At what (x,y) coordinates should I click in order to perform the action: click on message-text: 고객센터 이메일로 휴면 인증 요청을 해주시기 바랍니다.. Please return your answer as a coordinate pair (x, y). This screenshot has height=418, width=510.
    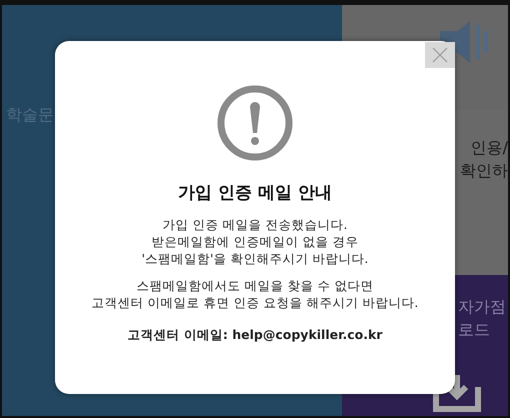
    Looking at the image, I should click on (255, 302).